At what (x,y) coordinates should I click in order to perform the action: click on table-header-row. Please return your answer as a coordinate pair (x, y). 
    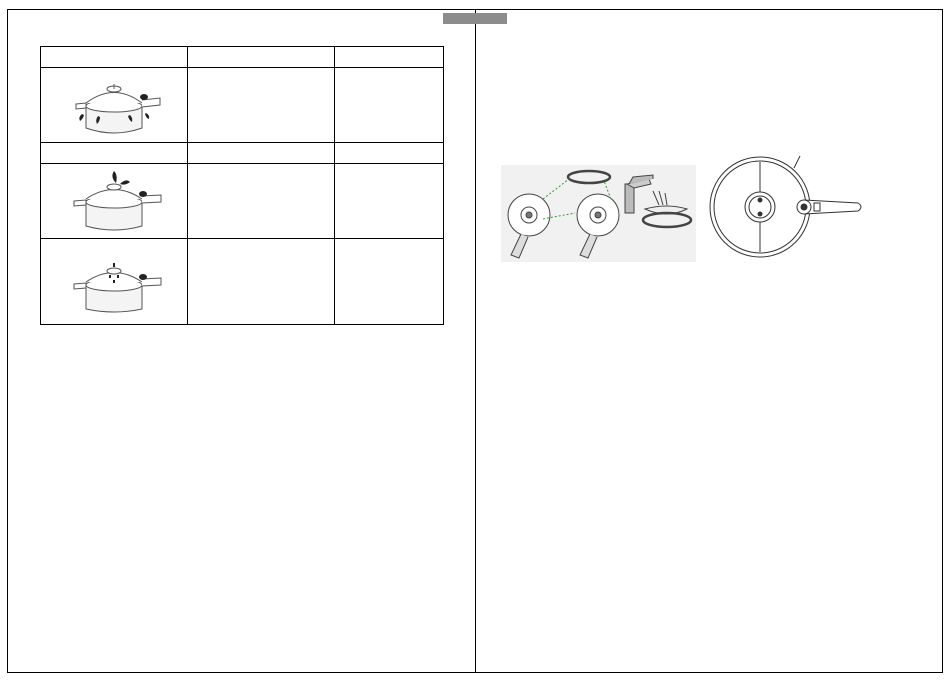
    Looking at the image, I should click on (242, 57).